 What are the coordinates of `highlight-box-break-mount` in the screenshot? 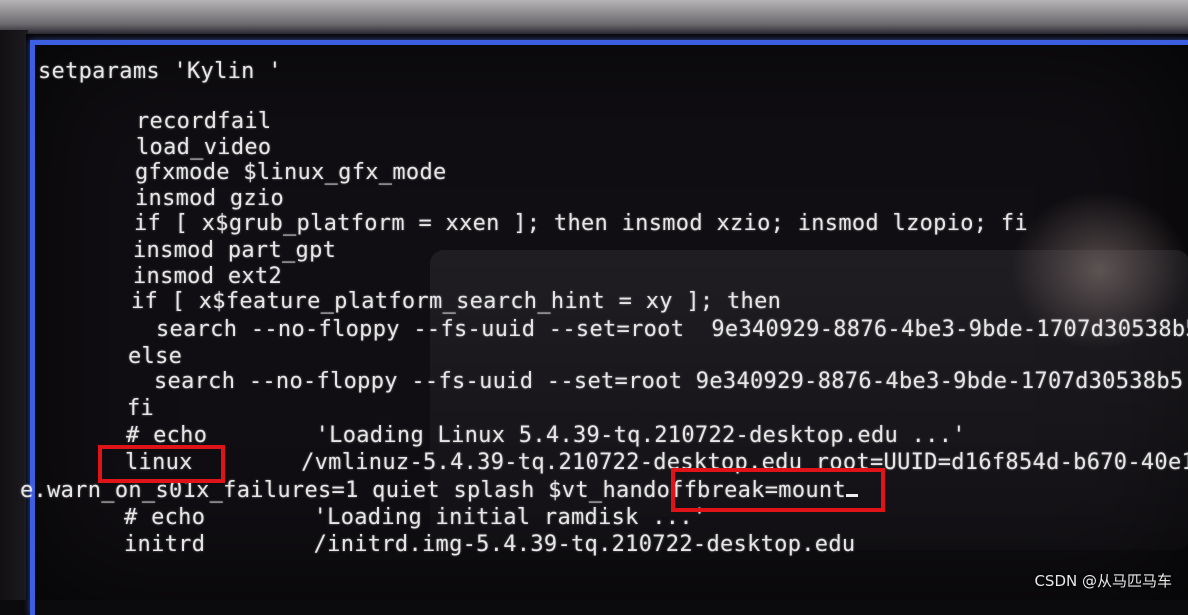 It's located at (778, 490).